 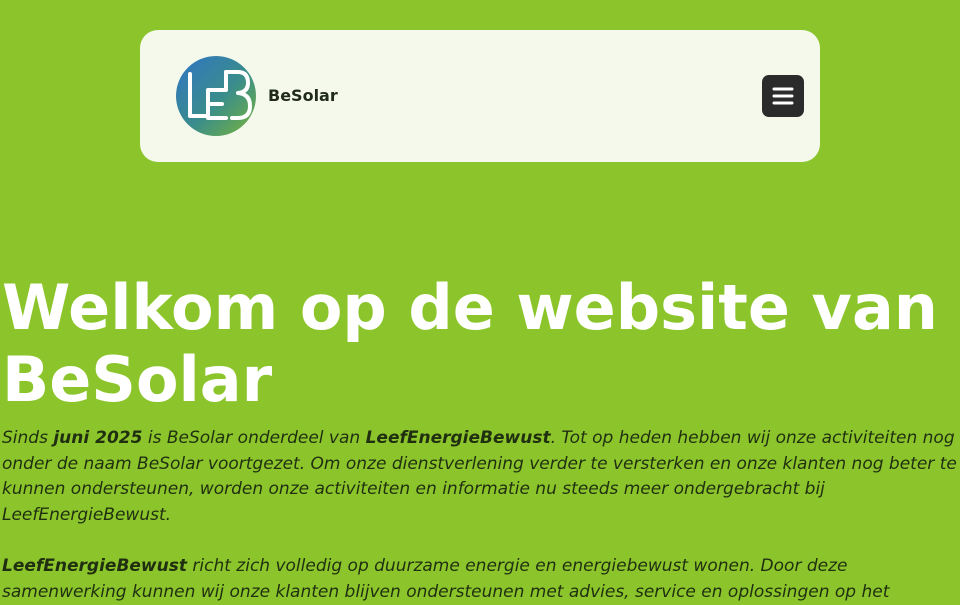 What do you see at coordinates (94, 566) in the screenshot?
I see `para2-org: LeefEnergieBewust` at bounding box center [94, 566].